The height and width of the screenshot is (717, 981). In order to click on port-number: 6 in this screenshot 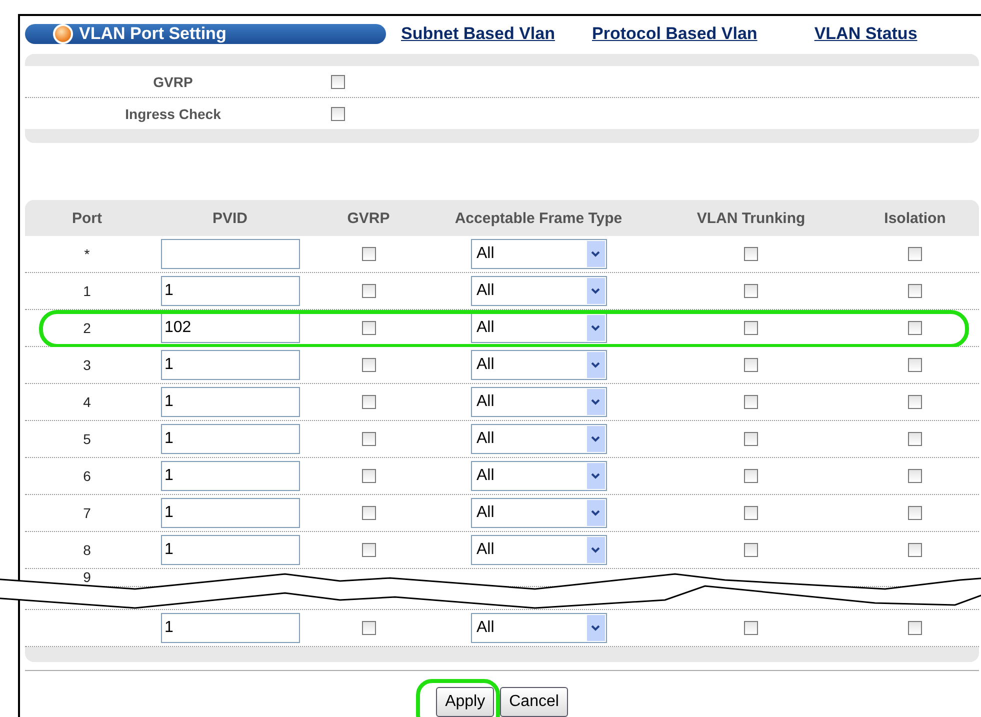, I will do `click(87, 476)`.